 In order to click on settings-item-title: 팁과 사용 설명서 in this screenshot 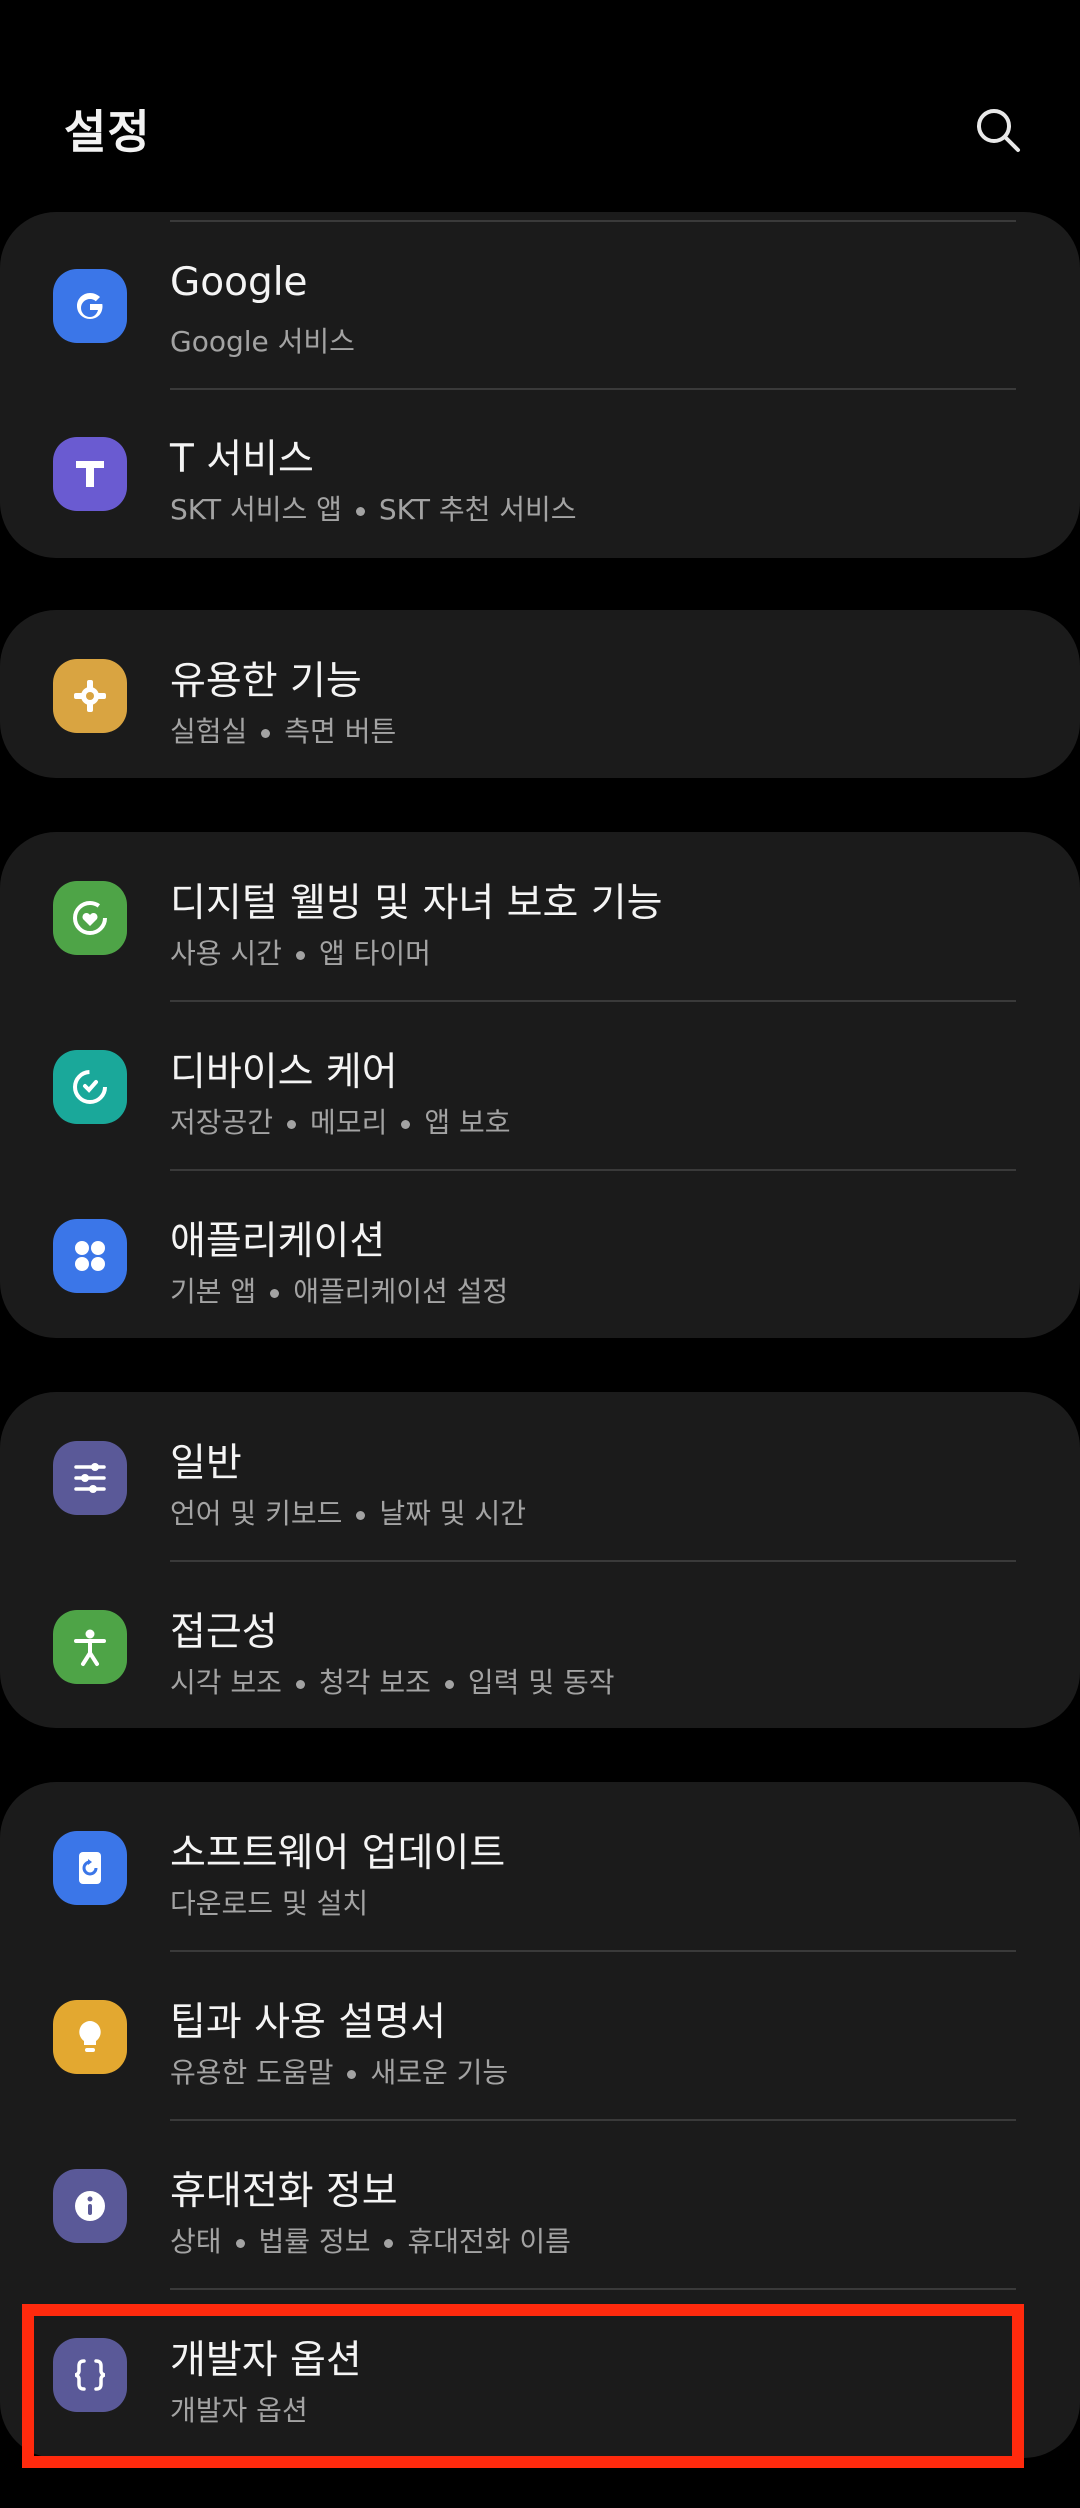, I will do `click(308, 2022)`.